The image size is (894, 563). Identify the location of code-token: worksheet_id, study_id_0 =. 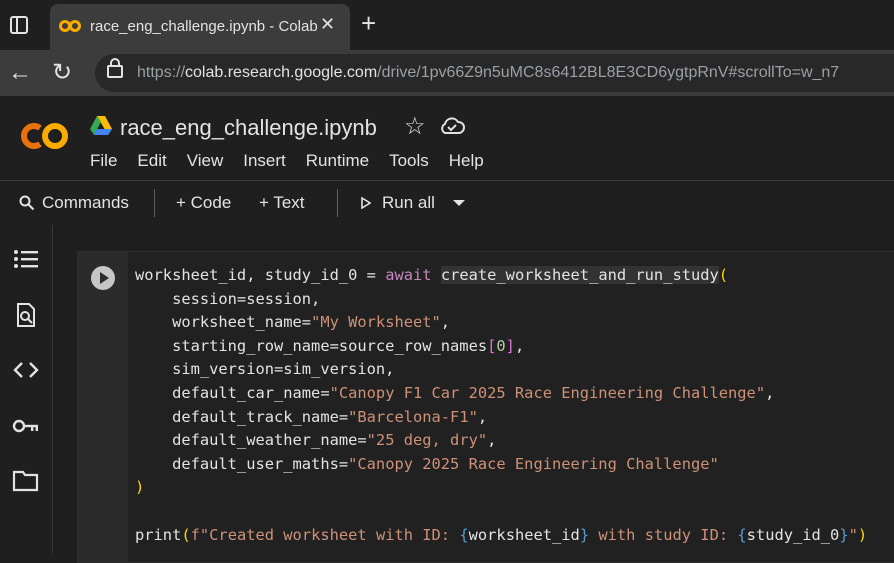
(260, 275).